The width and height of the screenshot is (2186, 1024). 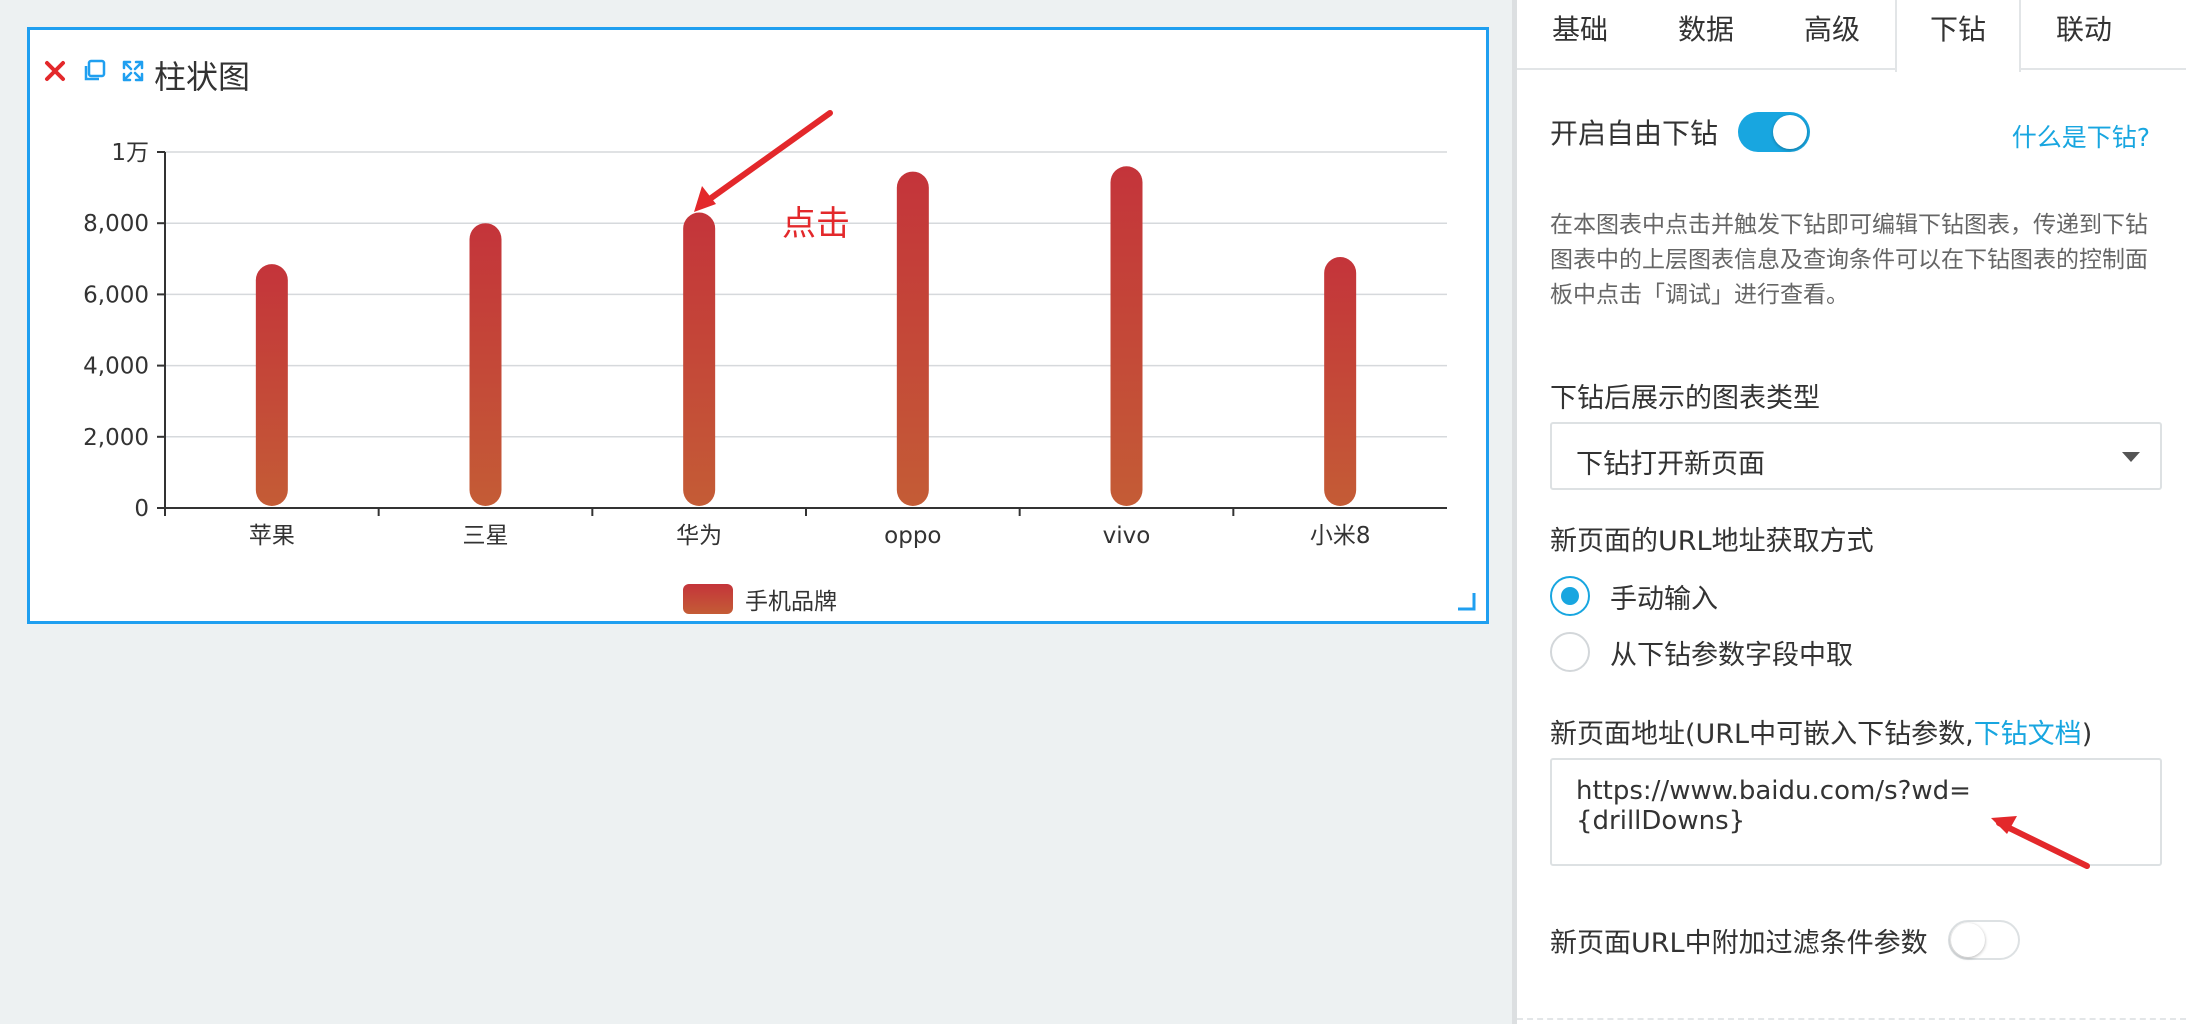 What do you see at coordinates (141, 509) in the screenshot?
I see `y-tick-label: 0` at bounding box center [141, 509].